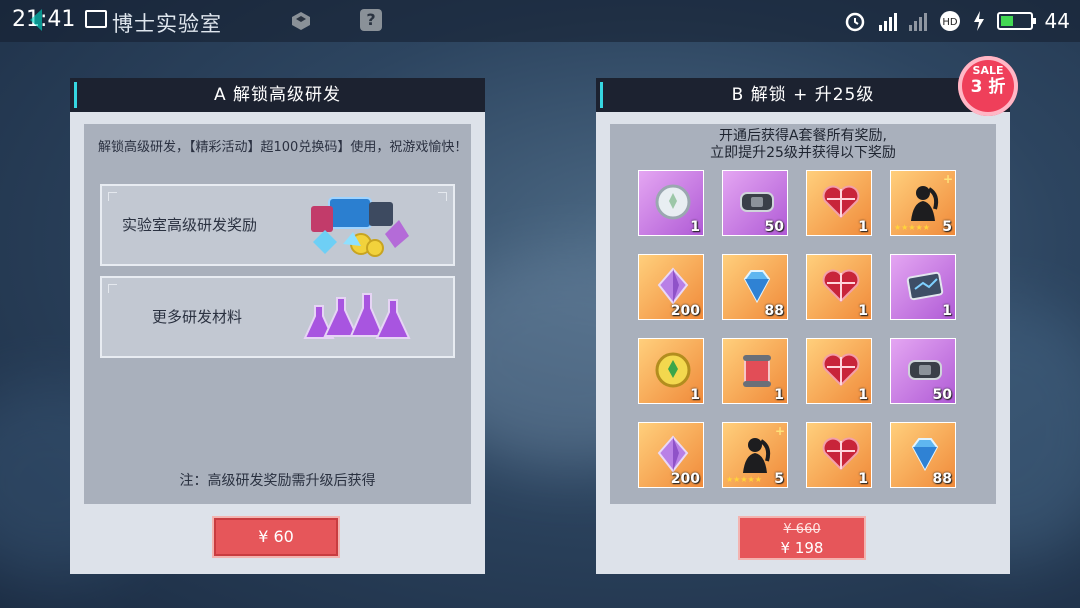 This screenshot has width=1080, height=608. I want to click on image-icon, so click(96, 19).